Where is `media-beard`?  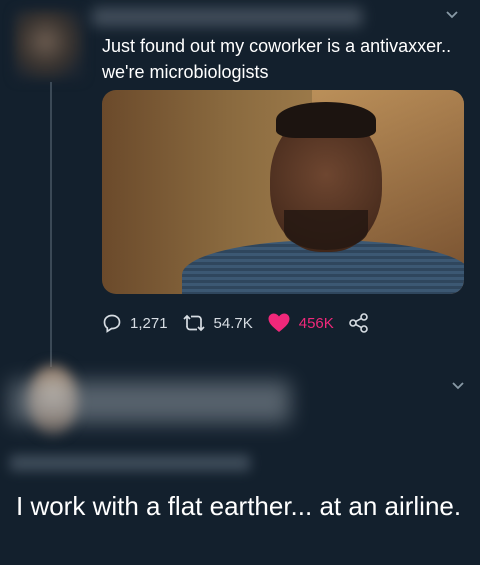 media-beard is located at coordinates (326, 230).